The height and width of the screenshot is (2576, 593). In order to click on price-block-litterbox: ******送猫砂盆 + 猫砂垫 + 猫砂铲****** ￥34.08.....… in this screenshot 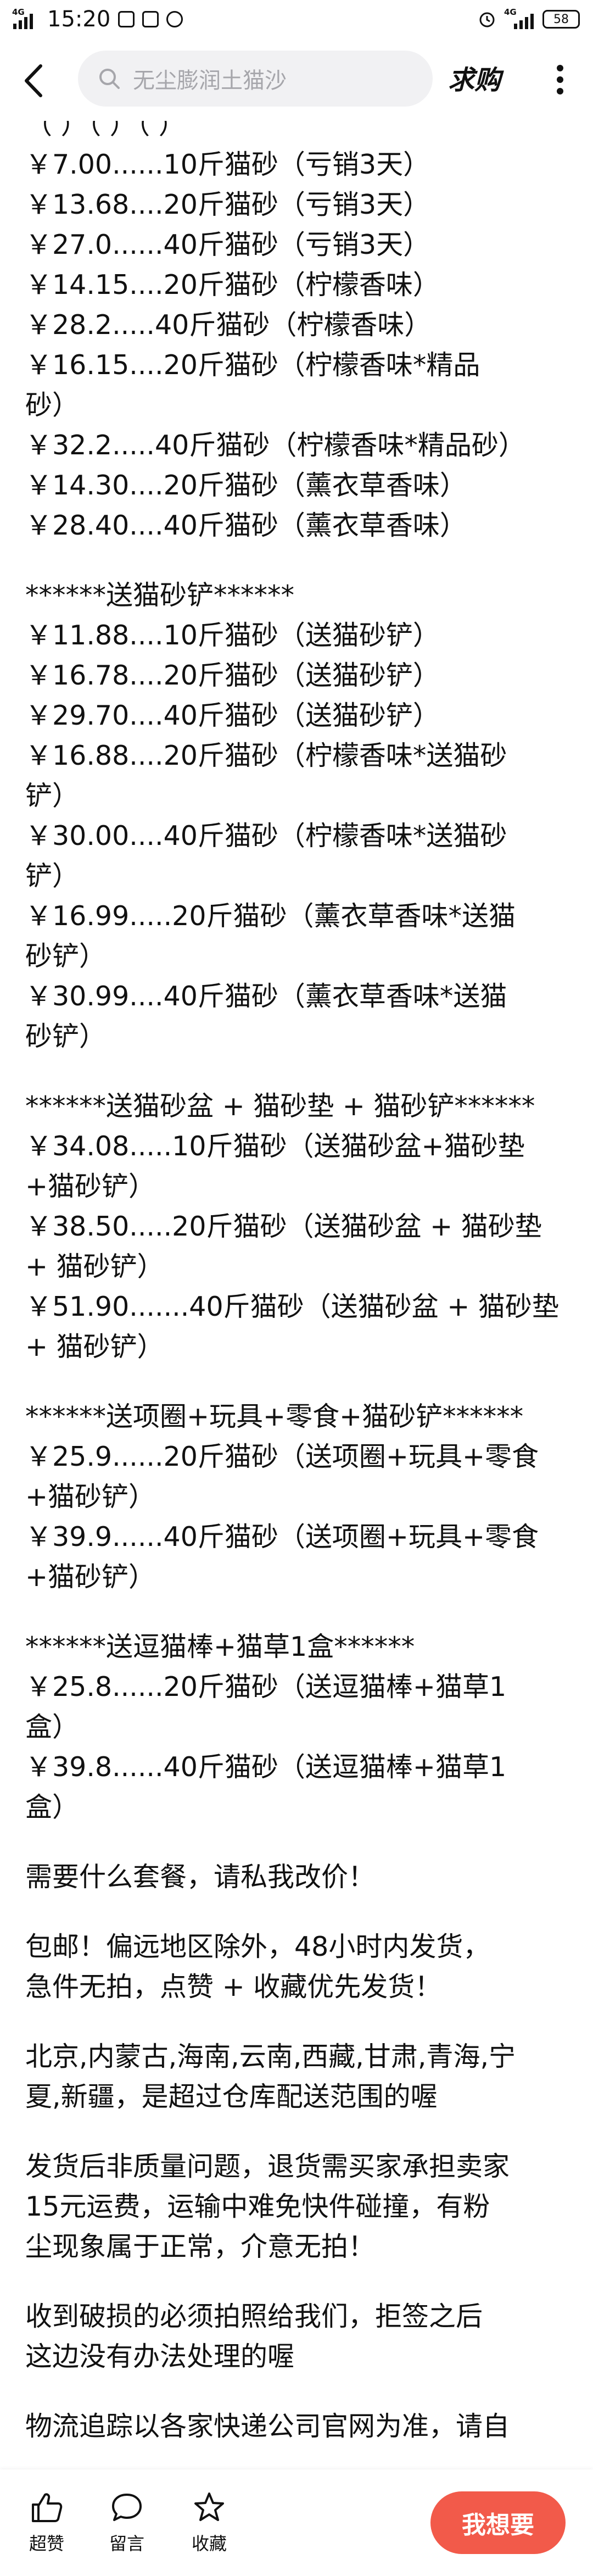, I will do `click(302, 1226)`.